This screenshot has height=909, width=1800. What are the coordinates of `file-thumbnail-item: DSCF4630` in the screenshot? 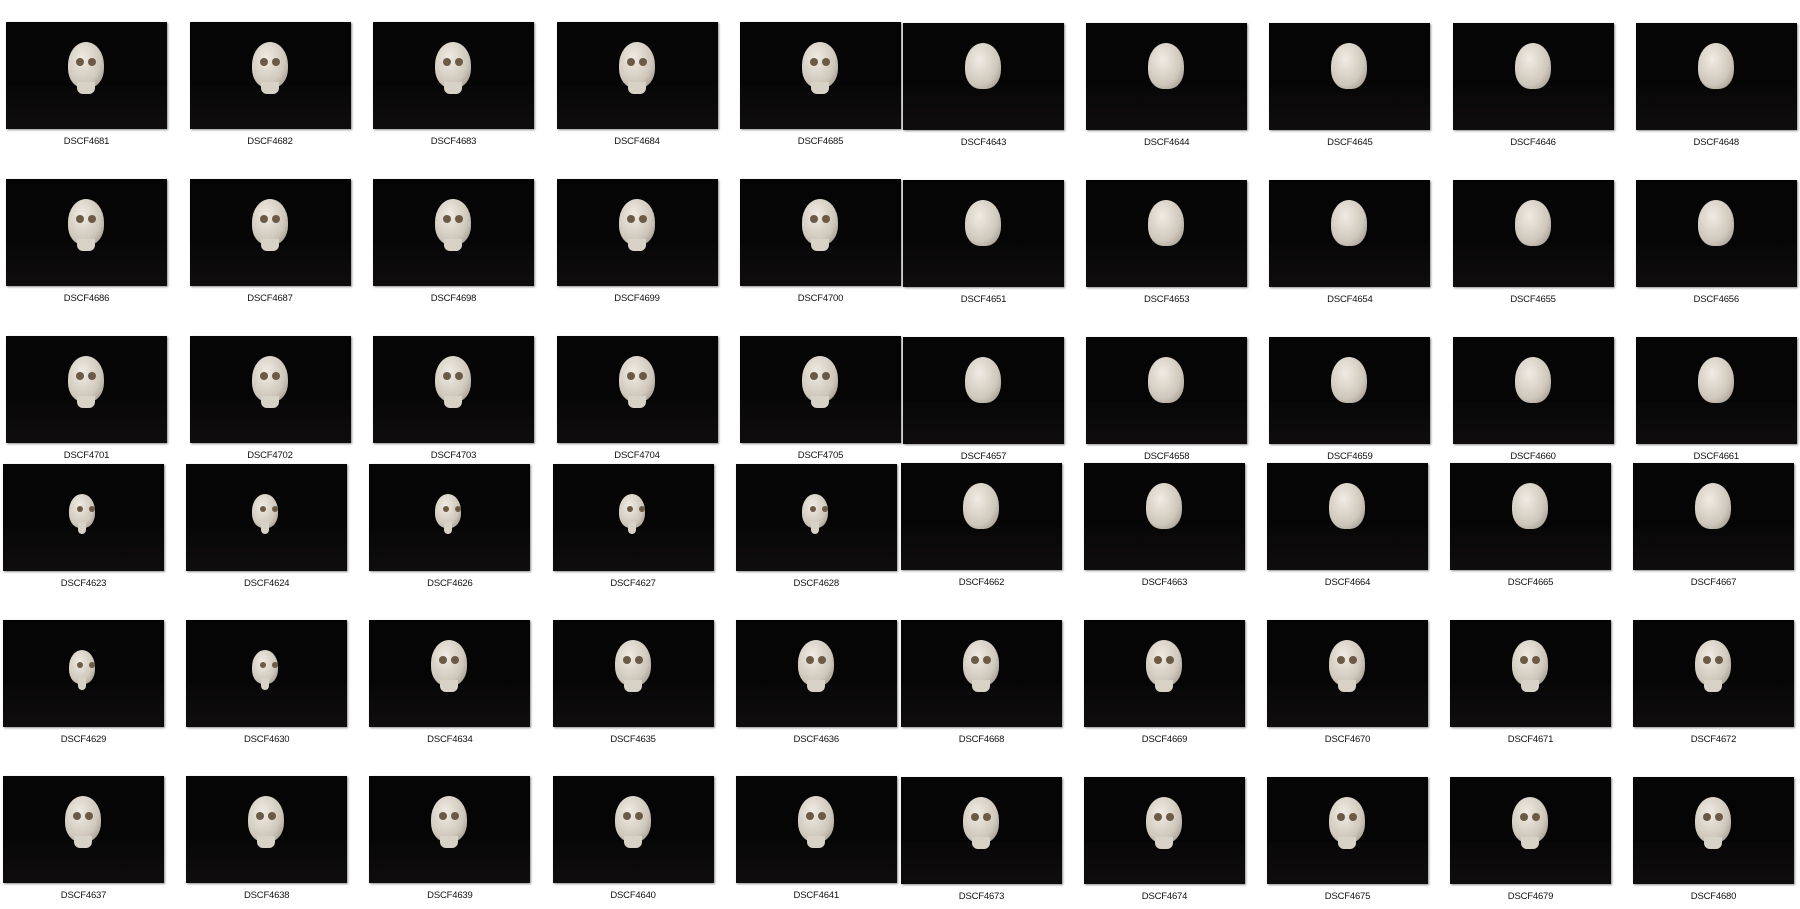 It's located at (267, 686).